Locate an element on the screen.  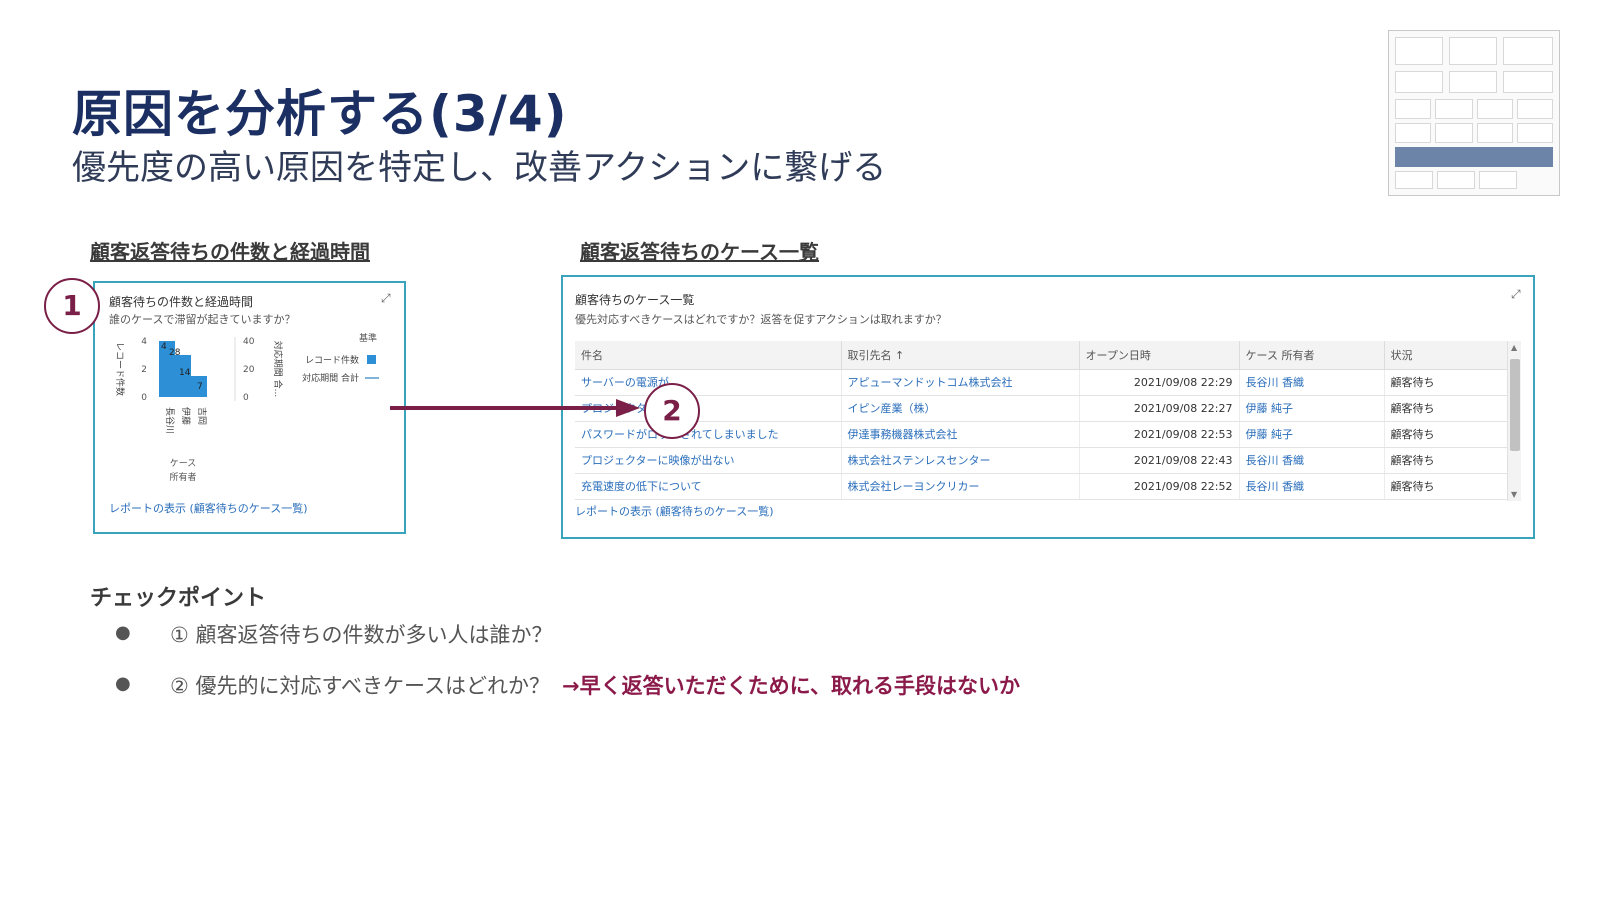
x-tick-label: 長谷川 is located at coordinates (169, 420).